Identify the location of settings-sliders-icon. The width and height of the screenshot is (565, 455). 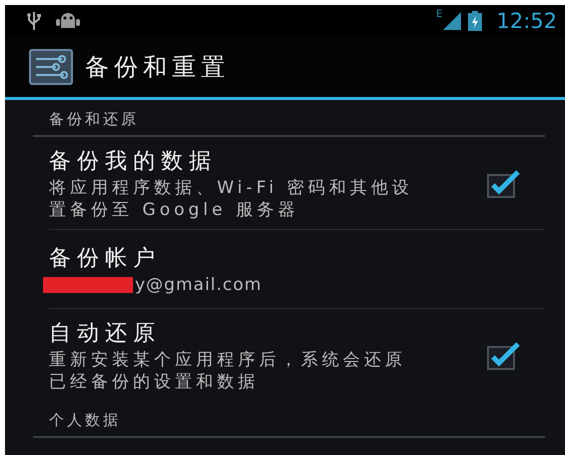
(51, 67).